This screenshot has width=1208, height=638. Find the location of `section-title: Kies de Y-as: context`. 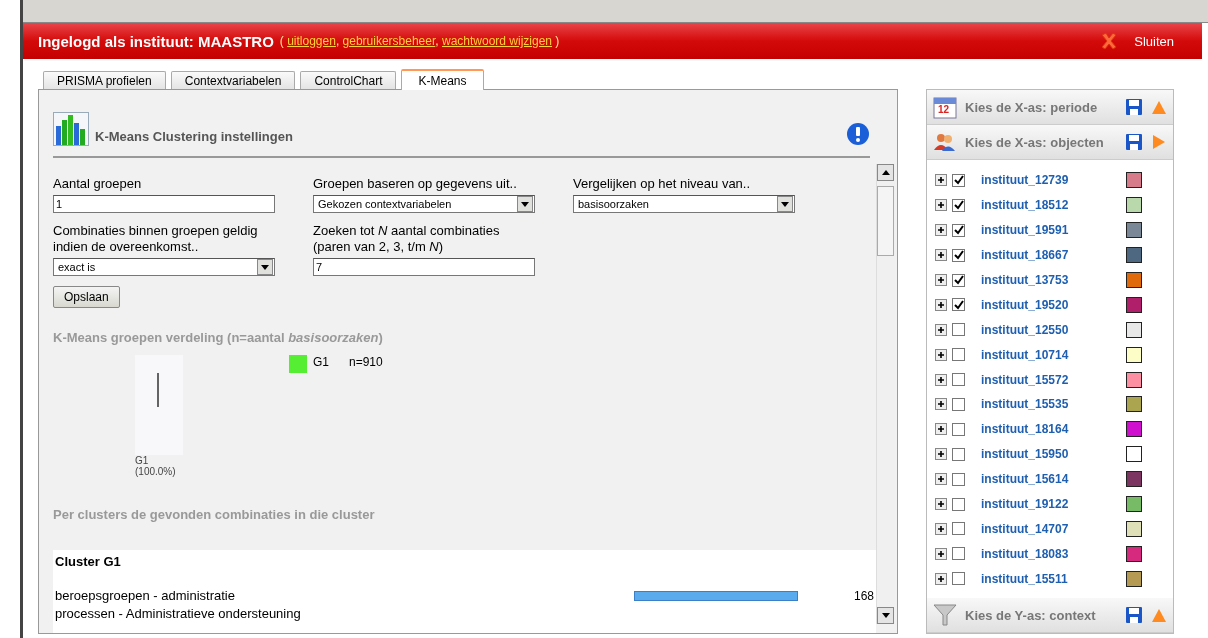

section-title: Kies de Y-as: context is located at coordinates (1031, 615).